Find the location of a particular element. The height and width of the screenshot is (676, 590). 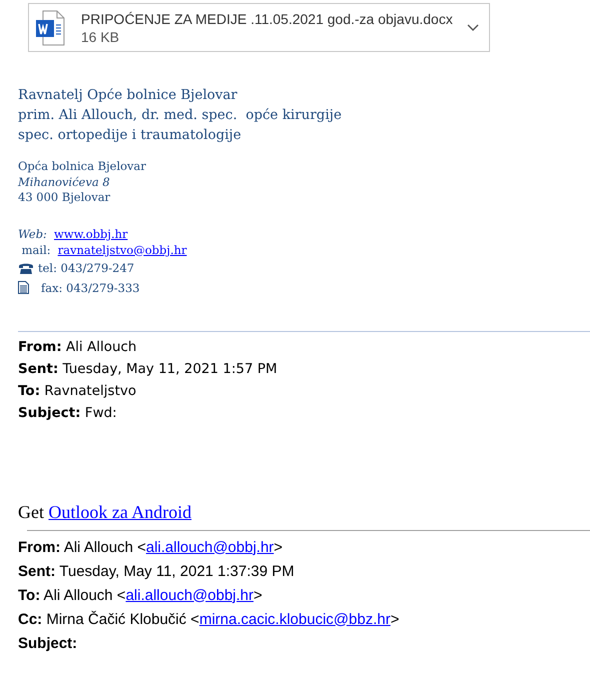

promo-text: Get is located at coordinates (31, 512).